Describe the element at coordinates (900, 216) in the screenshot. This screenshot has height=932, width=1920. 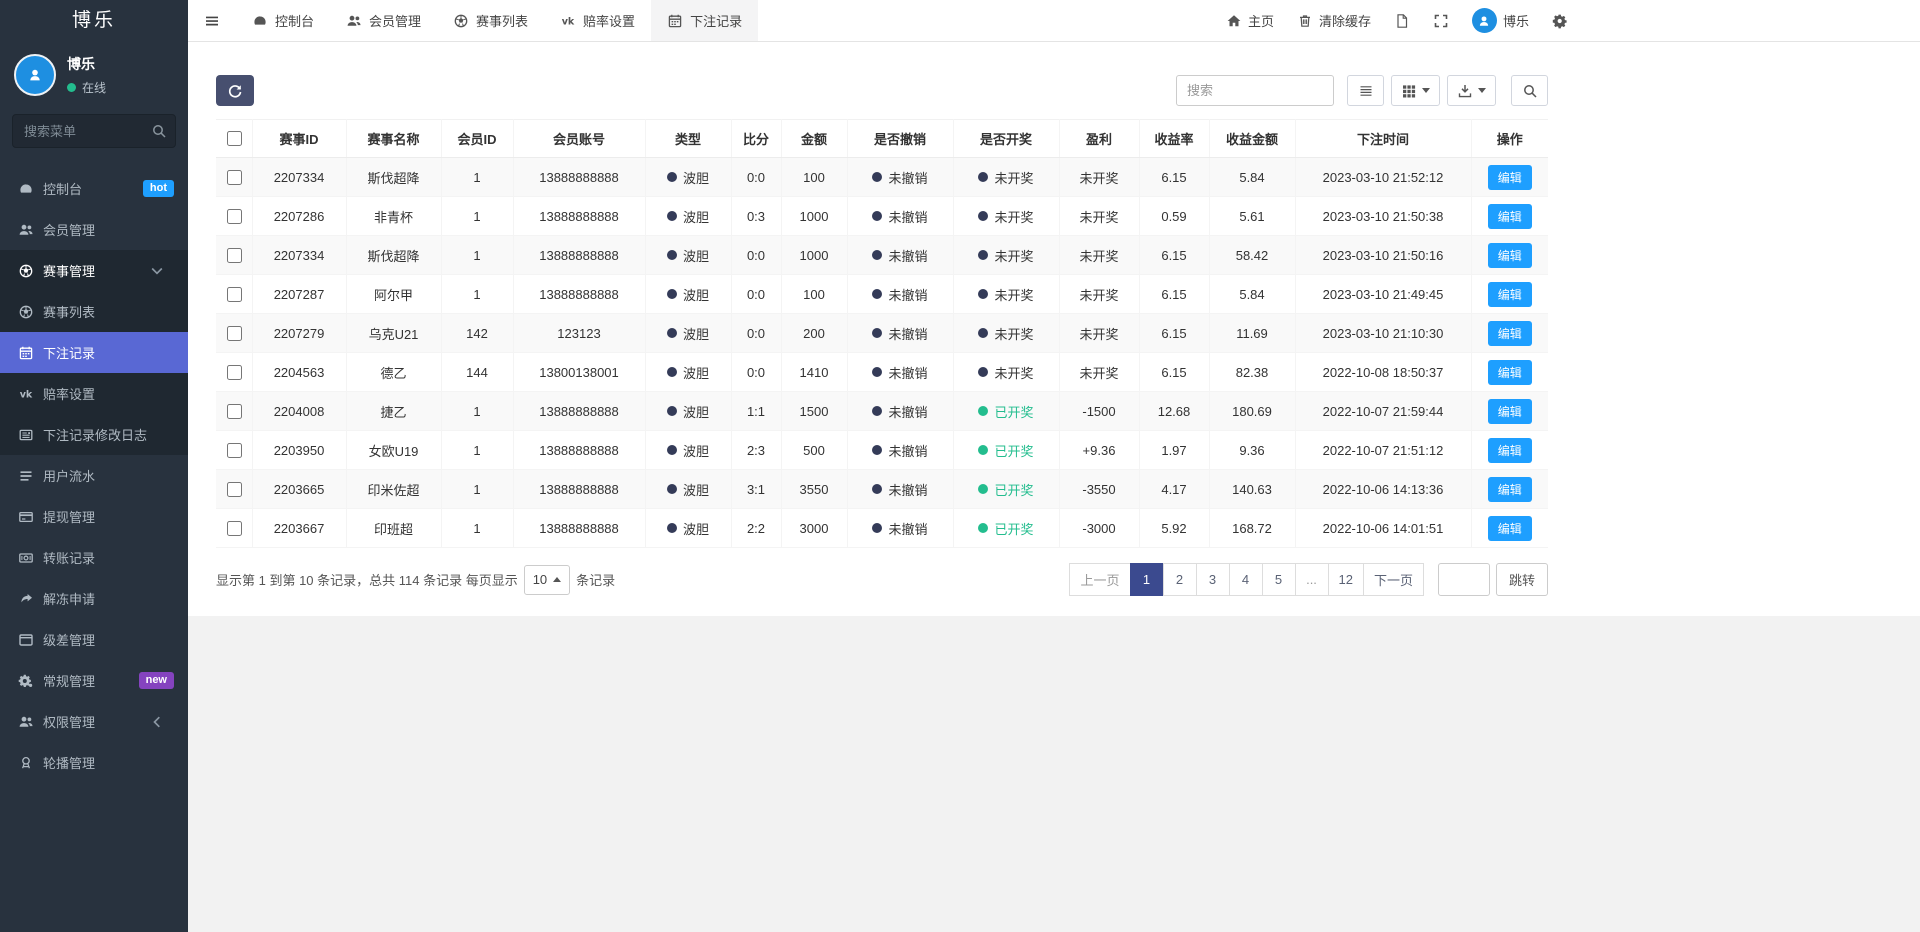
I see `cancel-status: 未撤销` at that location.